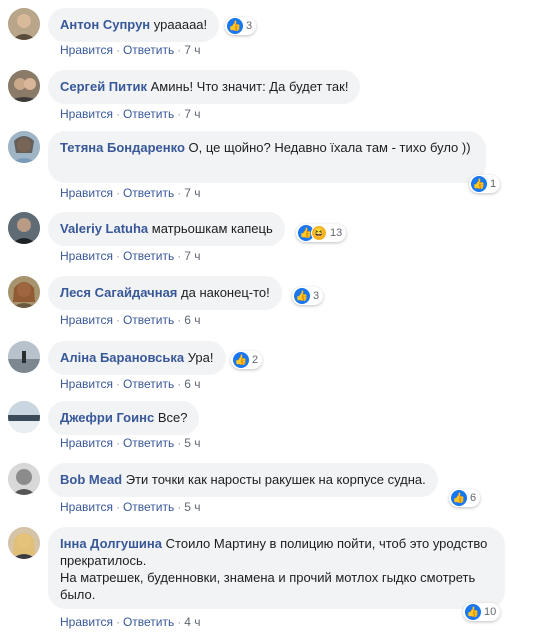  What do you see at coordinates (122, 357) in the screenshot?
I see `comment-author: Аліна Барановська` at bounding box center [122, 357].